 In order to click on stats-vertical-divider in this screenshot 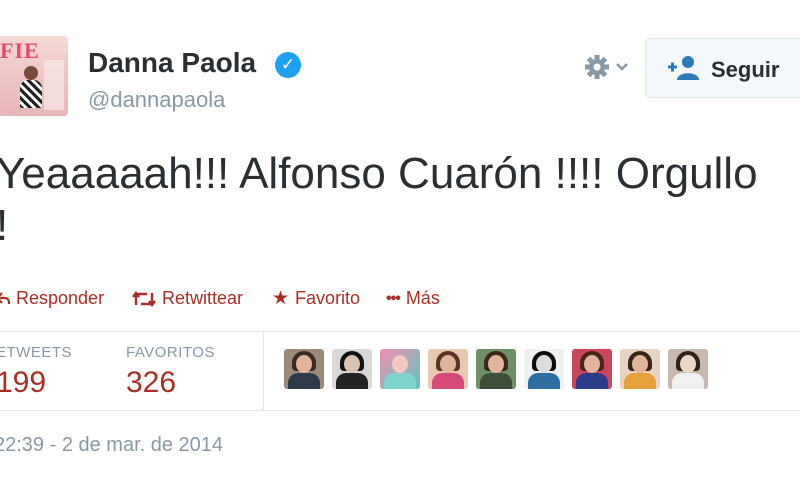, I will do `click(263, 371)`.